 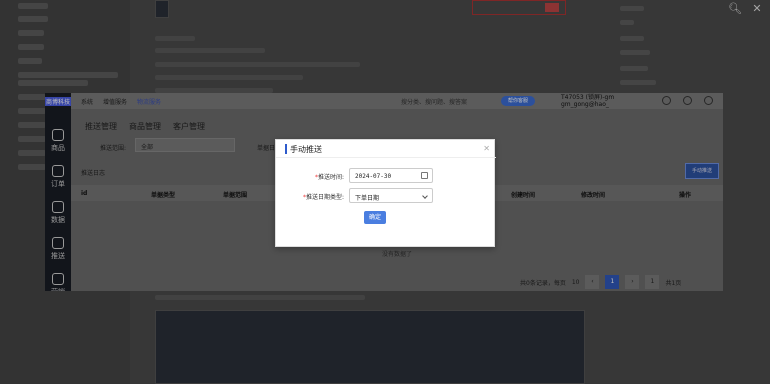 What do you see at coordinates (329, 177) in the screenshot?
I see `push-time-label: *推送时间:` at bounding box center [329, 177].